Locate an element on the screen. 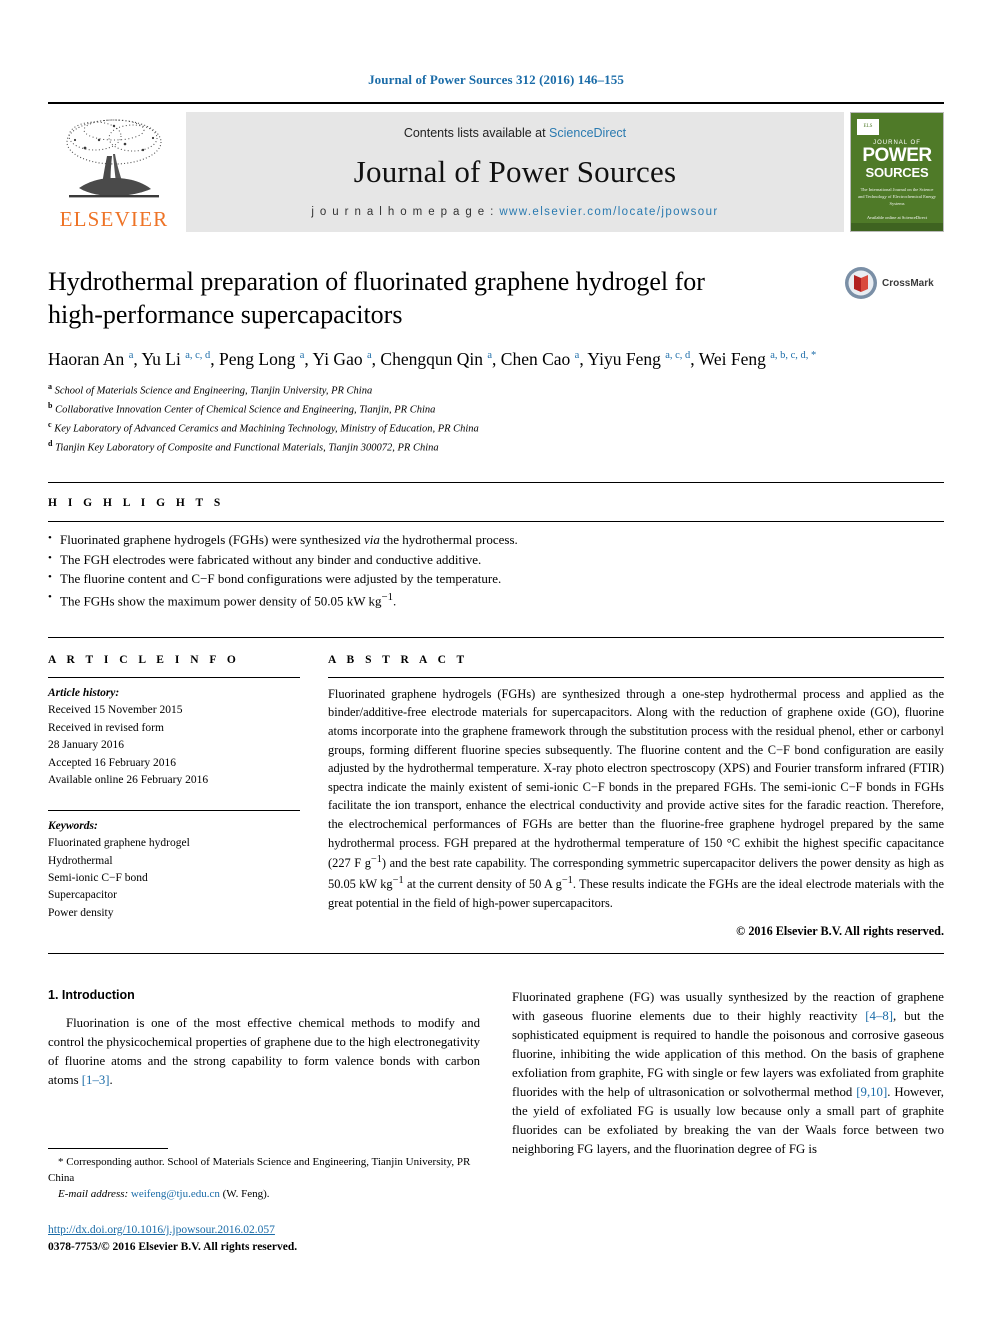 This screenshot has width=992, height=1323. sciencedirect-link: ScienceDirect is located at coordinates (587, 133).